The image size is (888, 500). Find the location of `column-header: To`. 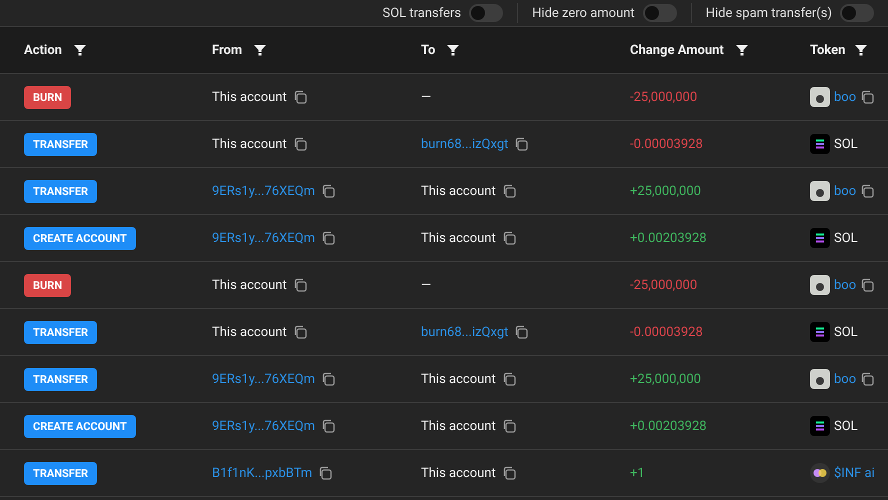

column-header: To is located at coordinates (428, 50).